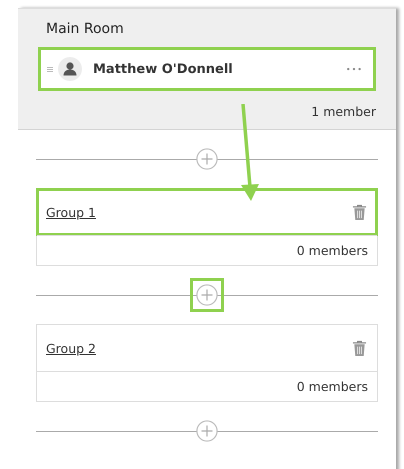 The width and height of the screenshot is (404, 469). Describe the element at coordinates (85, 29) in the screenshot. I see `room-title: Main Room` at that location.